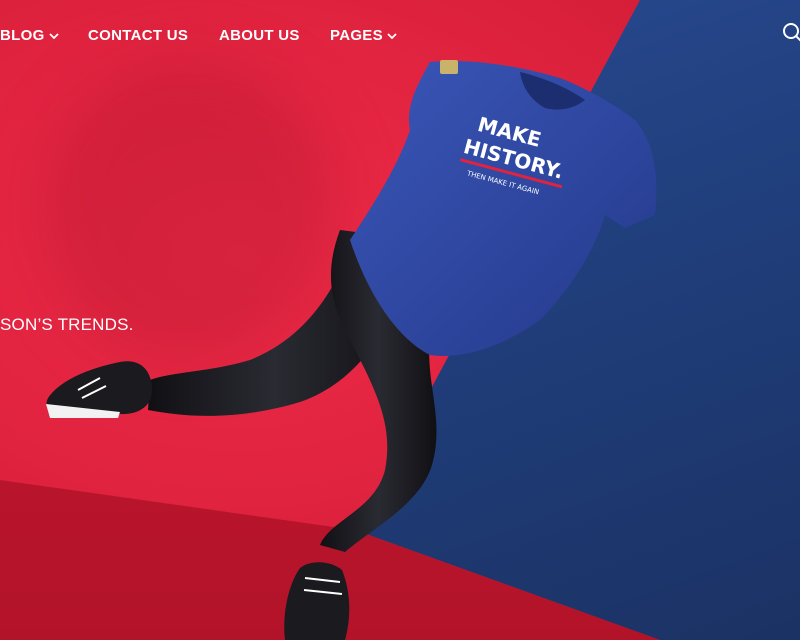 The width and height of the screenshot is (800, 640). I want to click on hero-tagline: SON’S TRENDS., so click(67, 324).